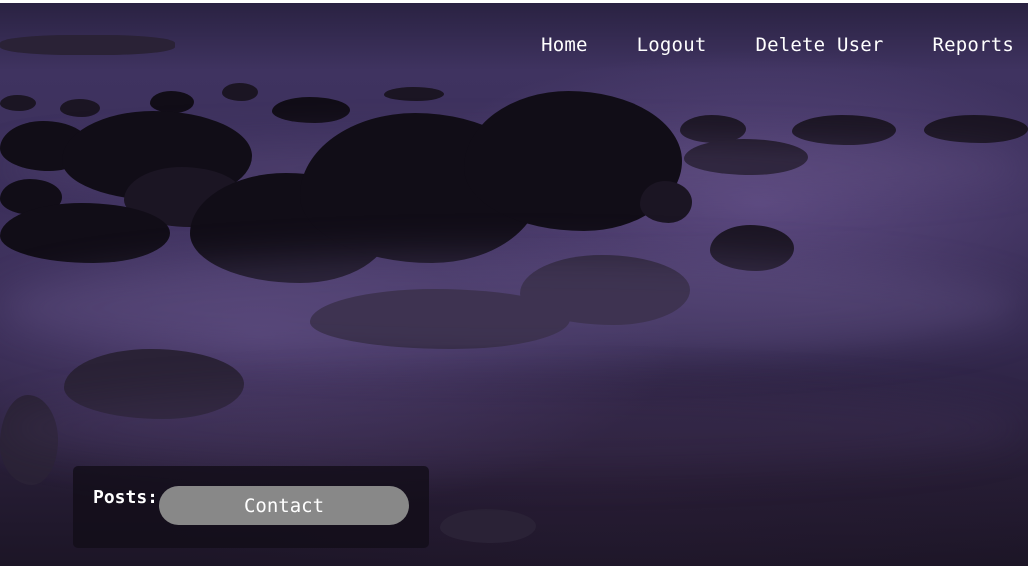  I want to click on distant-rock, so click(87, 45).